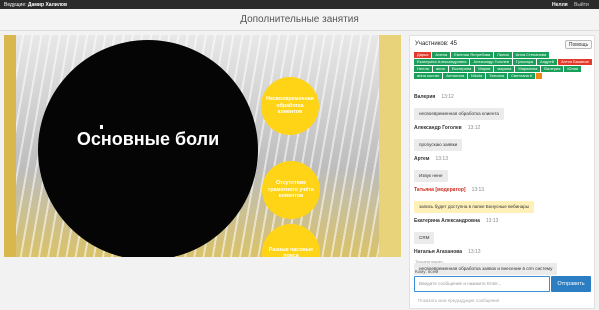  What do you see at coordinates (101, 127) in the screenshot?
I see `mouse-cursor` at bounding box center [101, 127].